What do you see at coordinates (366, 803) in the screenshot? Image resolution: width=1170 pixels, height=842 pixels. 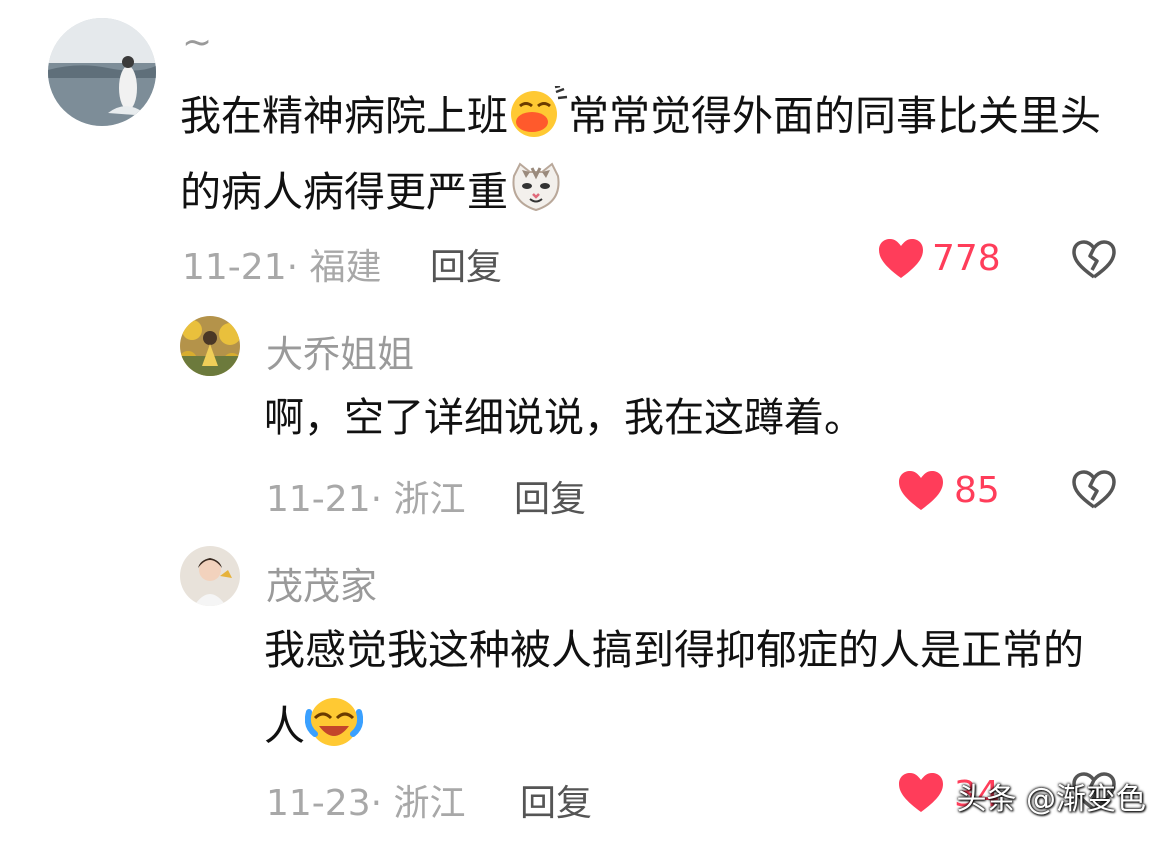 I see `comment-meta: 11-23· 浙江` at bounding box center [366, 803].